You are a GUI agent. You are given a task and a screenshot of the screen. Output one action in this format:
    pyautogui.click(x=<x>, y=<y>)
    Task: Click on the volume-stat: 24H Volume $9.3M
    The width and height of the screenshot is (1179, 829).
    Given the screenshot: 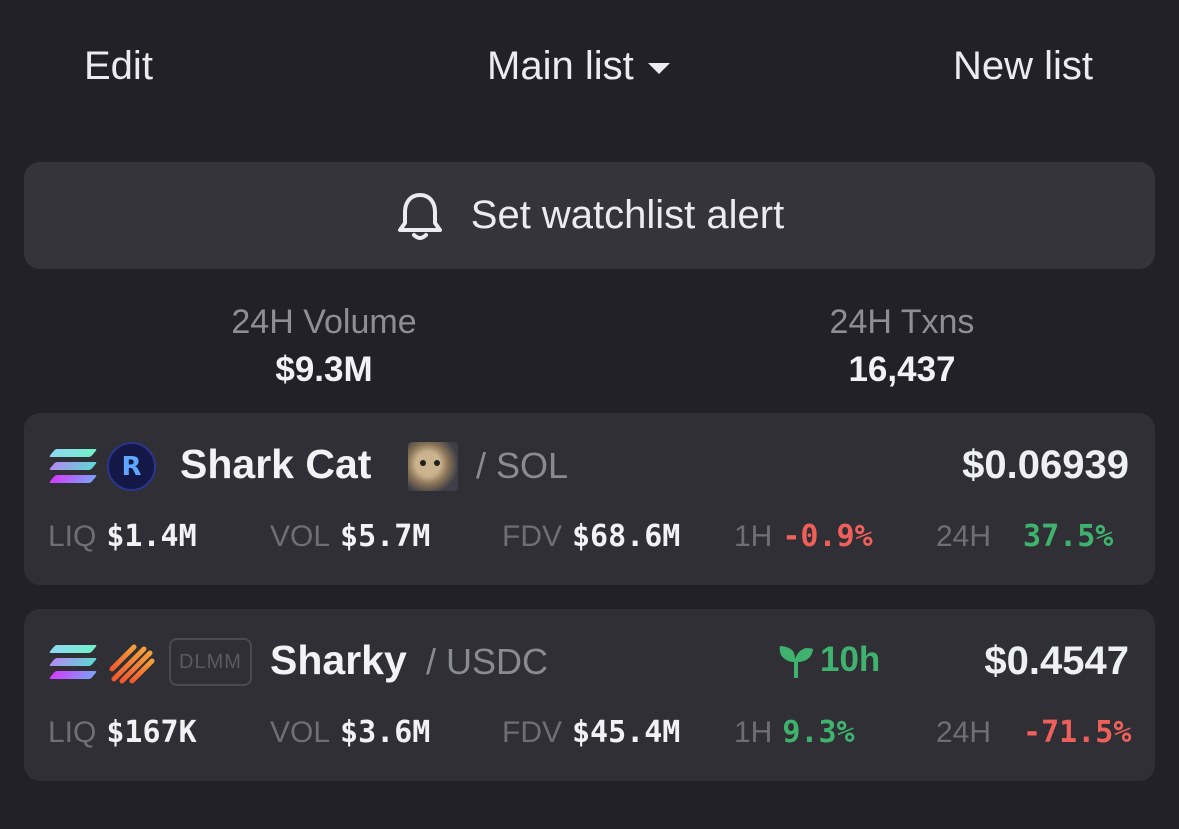 What is the action you would take?
    pyautogui.click(x=324, y=346)
    